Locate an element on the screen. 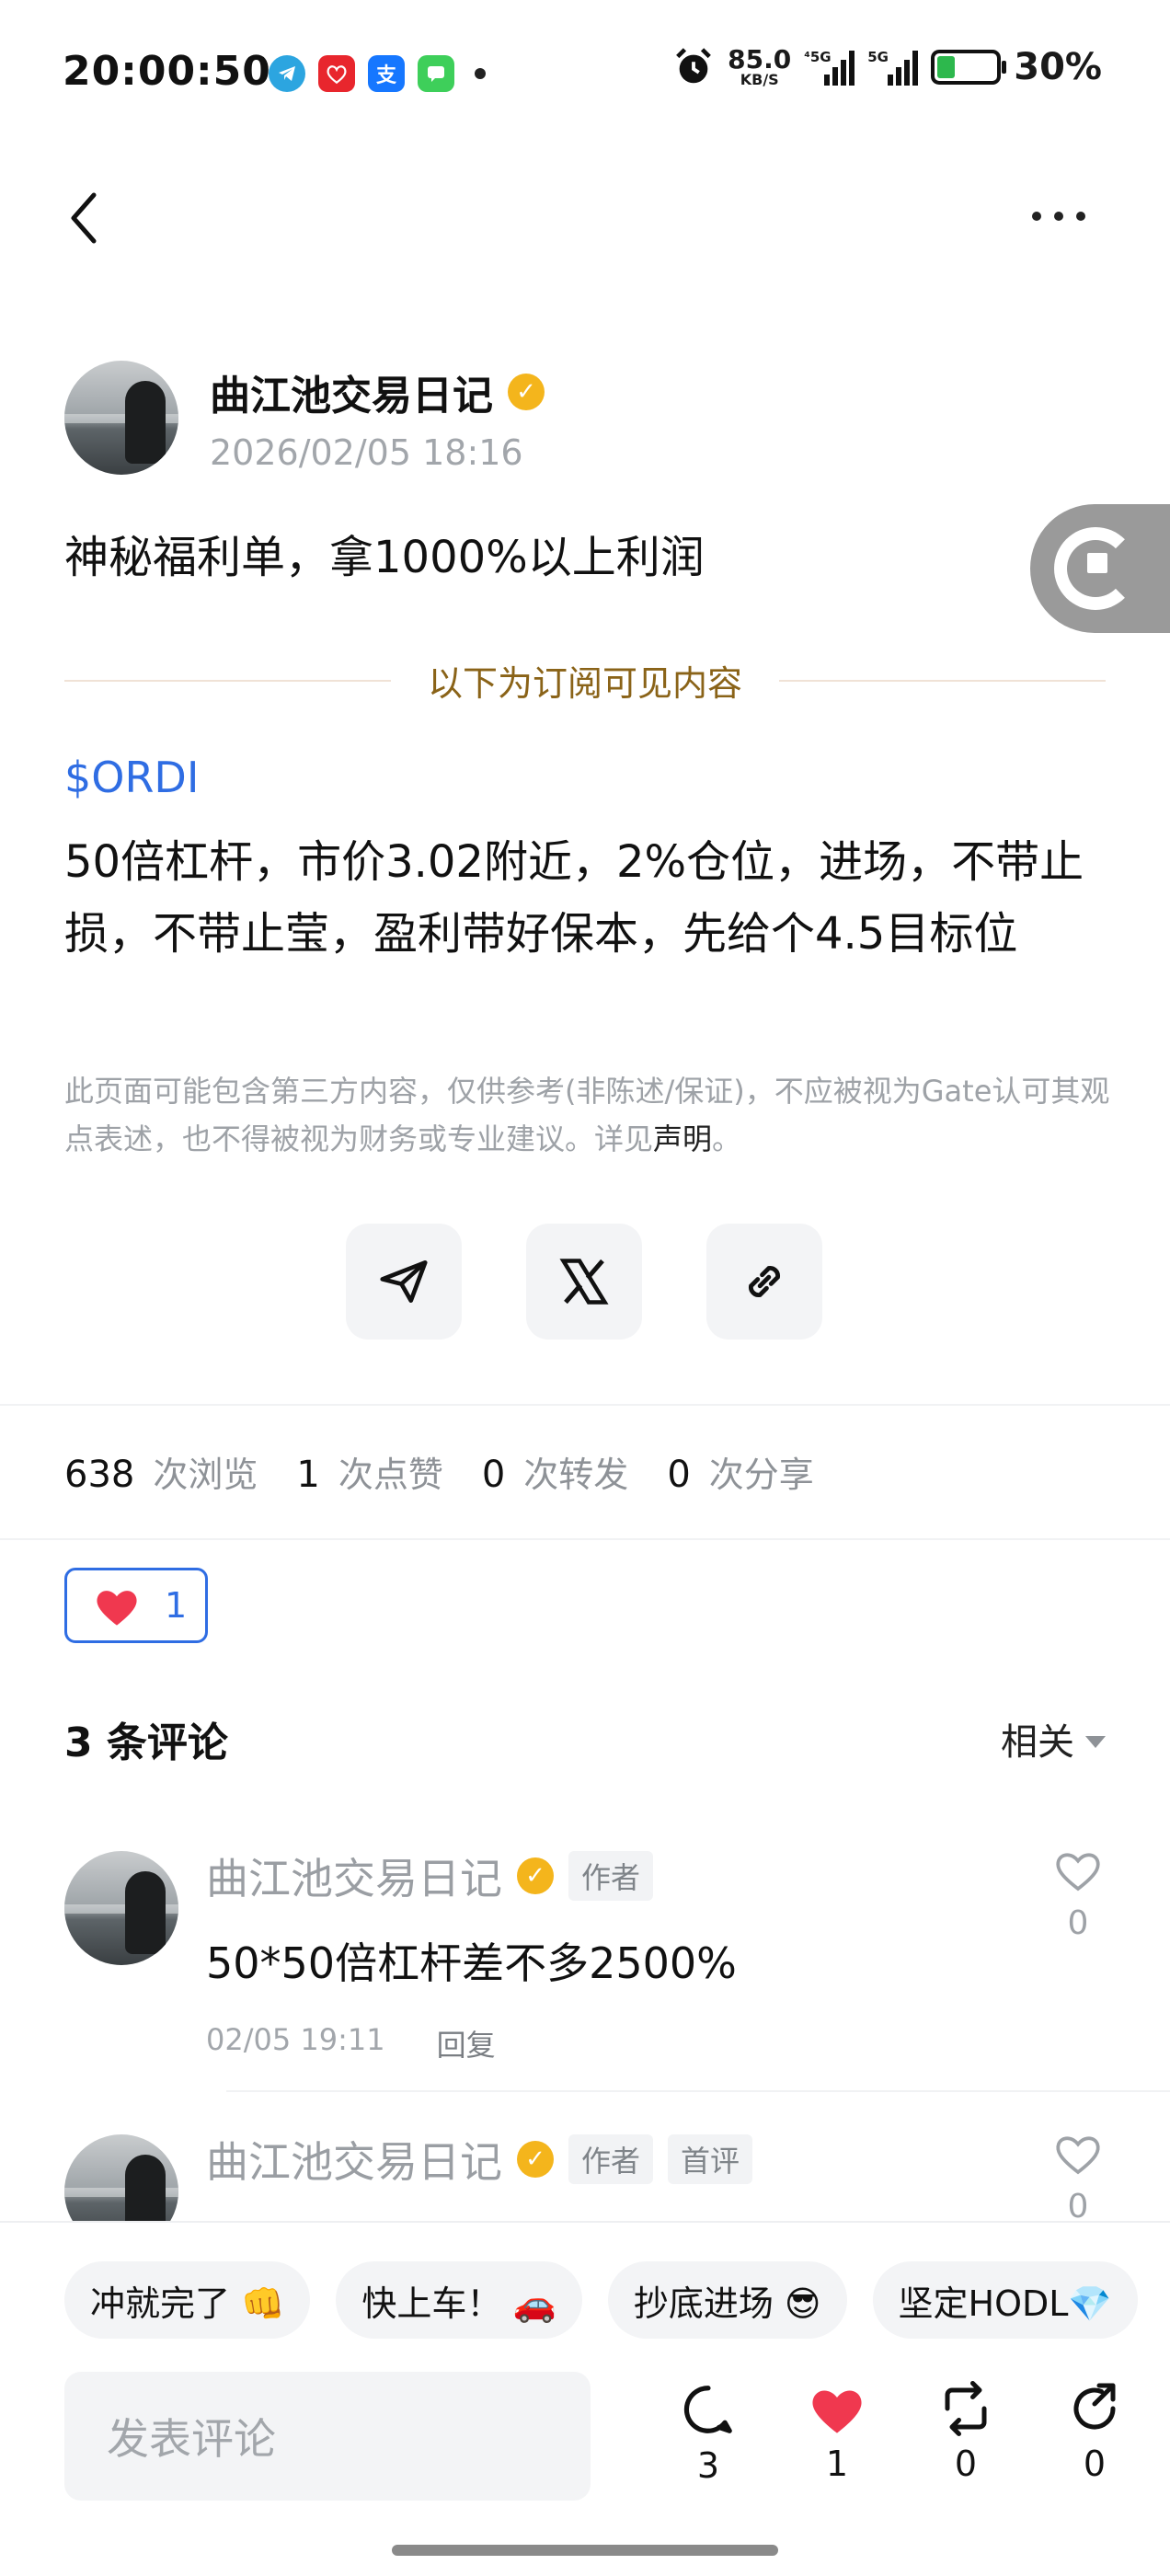  bottom-comment-panel: 冲就完了 👊 快上车！ 🚗 抄底进场 😎 坚定HODL💎 发表评论 3 1 0 is located at coordinates (585, 2398).